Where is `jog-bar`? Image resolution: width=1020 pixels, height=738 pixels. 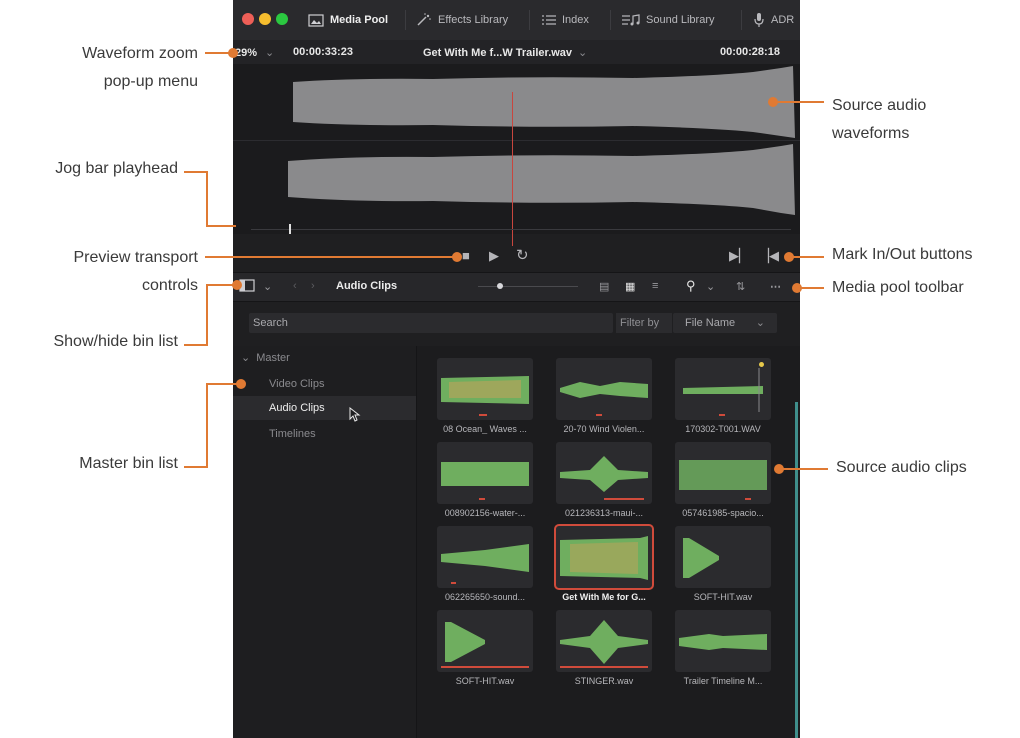 jog-bar is located at coordinates (521, 229).